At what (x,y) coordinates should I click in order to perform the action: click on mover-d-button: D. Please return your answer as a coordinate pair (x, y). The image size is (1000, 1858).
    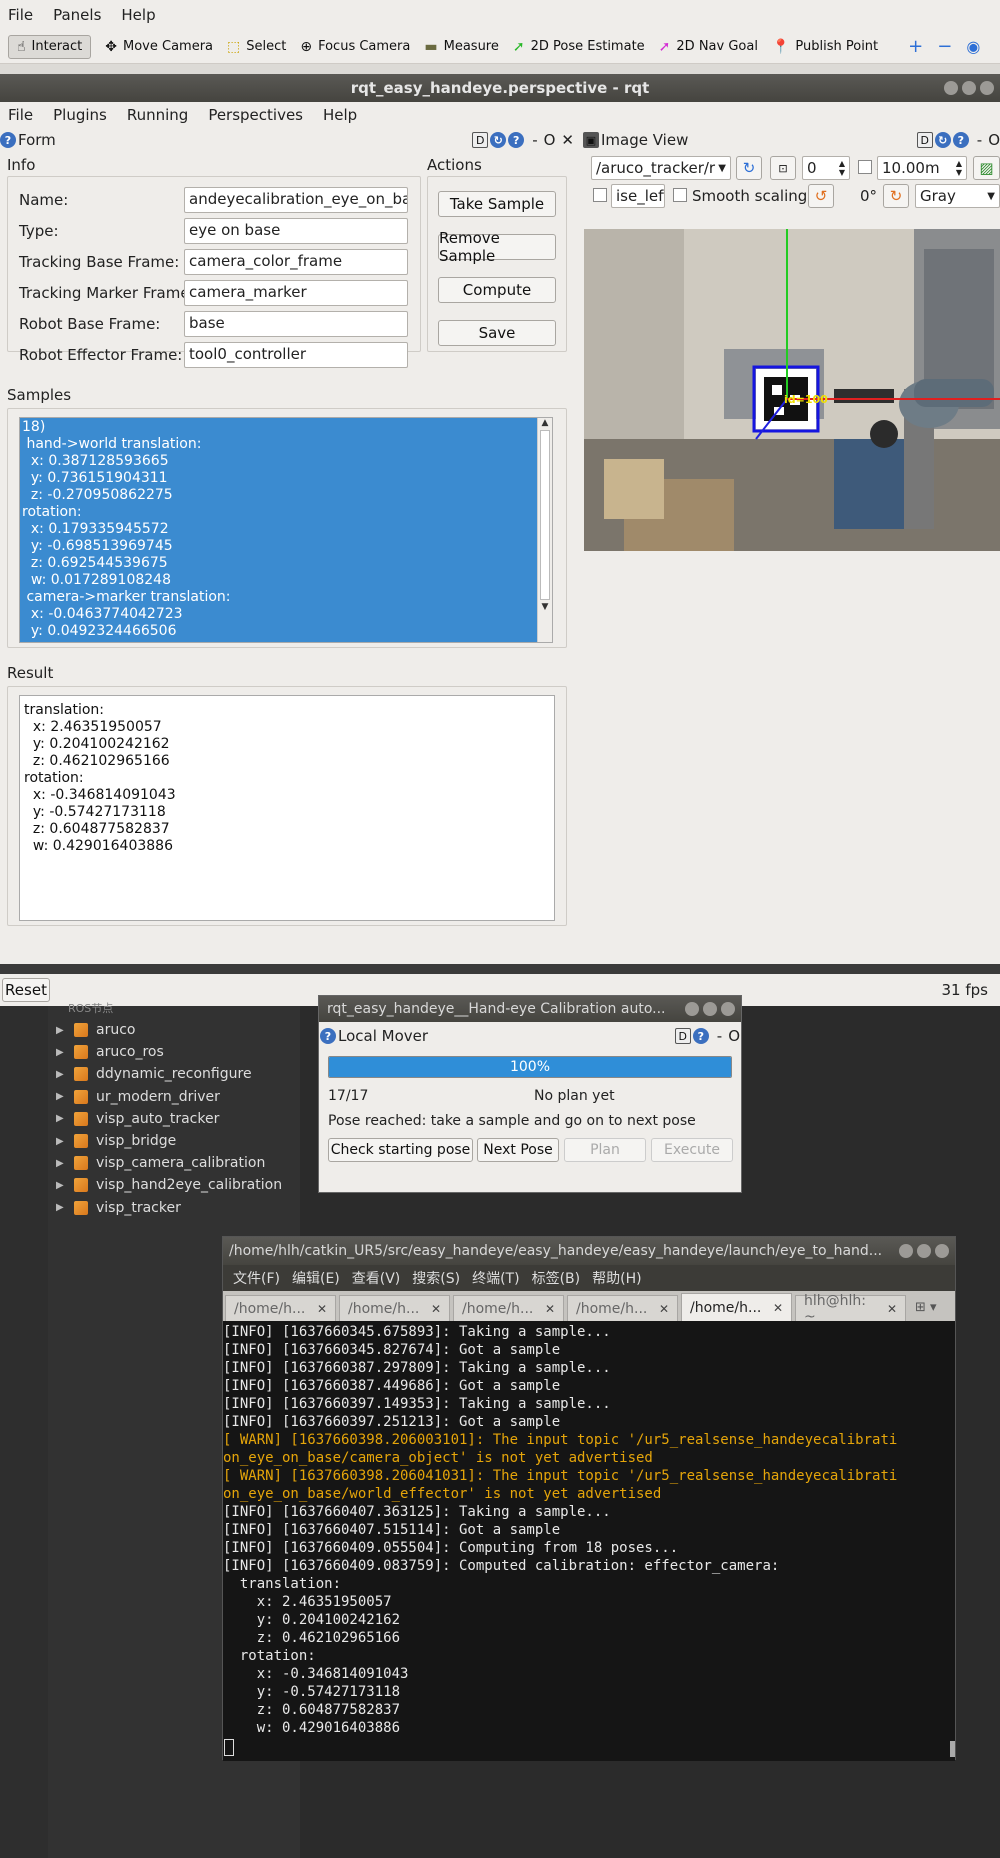
    Looking at the image, I should click on (682, 1036).